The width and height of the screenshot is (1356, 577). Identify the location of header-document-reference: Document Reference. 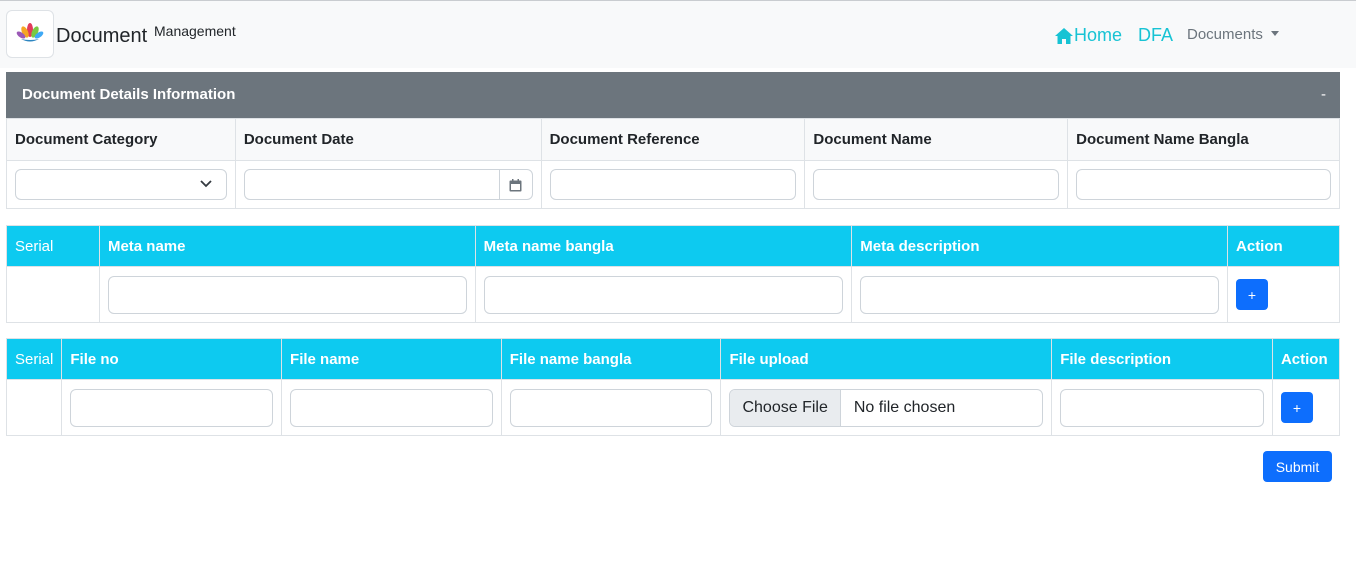
(673, 139).